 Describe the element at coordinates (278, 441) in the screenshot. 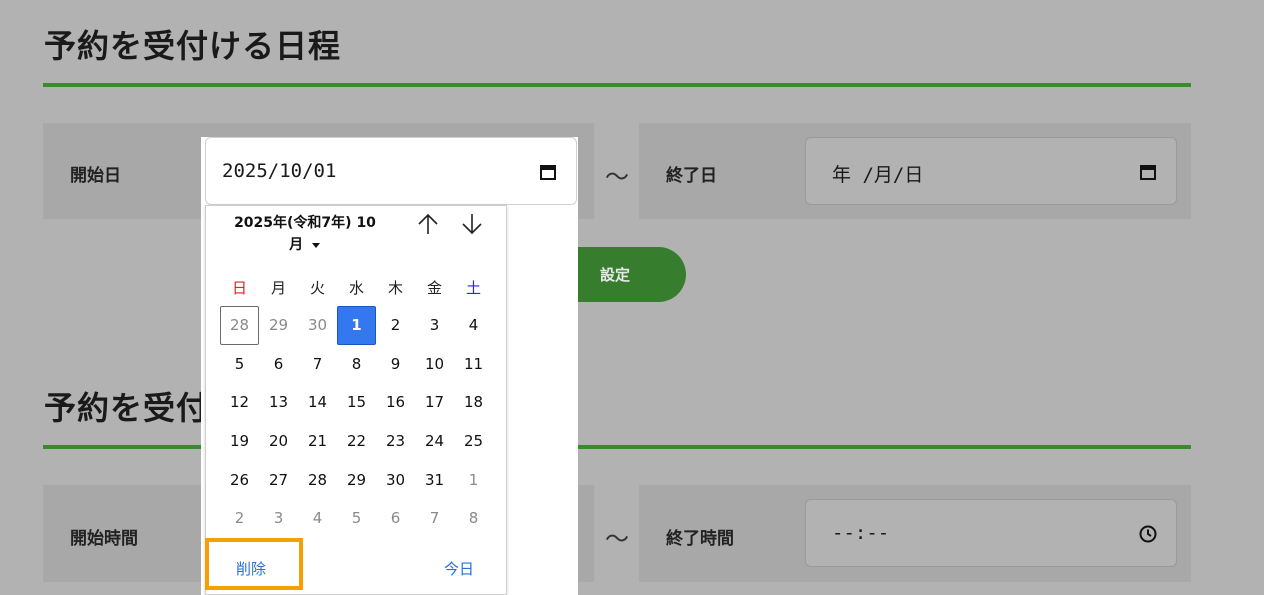

I see `calendar-day: 20` at that location.